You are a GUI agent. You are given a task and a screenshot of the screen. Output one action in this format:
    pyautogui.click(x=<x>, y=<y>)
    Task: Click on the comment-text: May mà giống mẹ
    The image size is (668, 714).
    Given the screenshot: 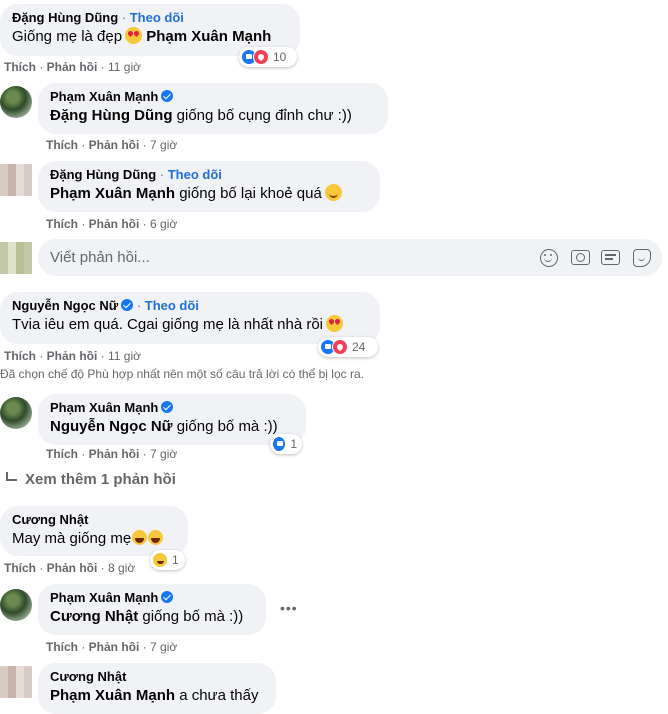 What is the action you would take?
    pyautogui.click(x=72, y=538)
    